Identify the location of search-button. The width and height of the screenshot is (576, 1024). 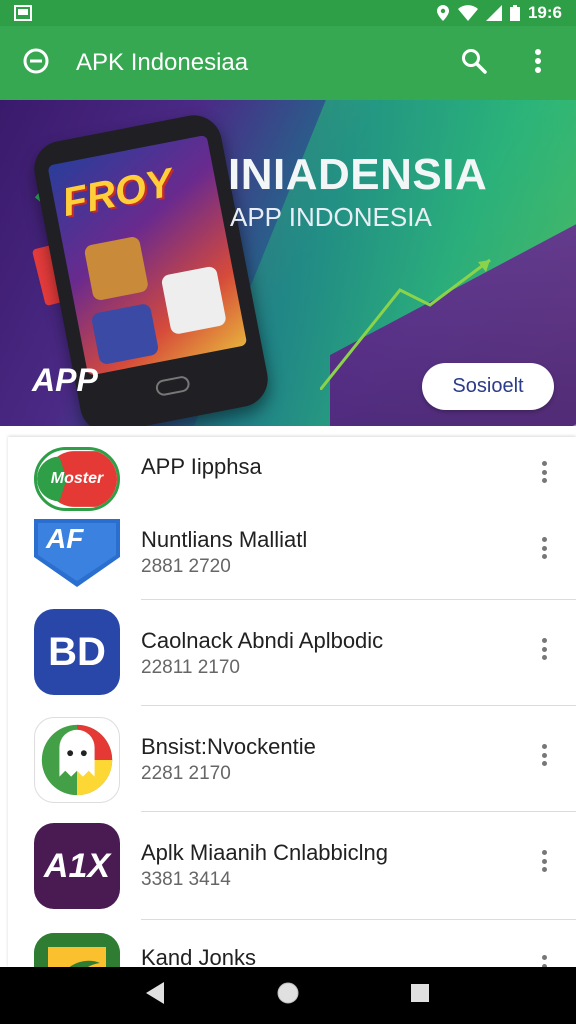
(474, 63).